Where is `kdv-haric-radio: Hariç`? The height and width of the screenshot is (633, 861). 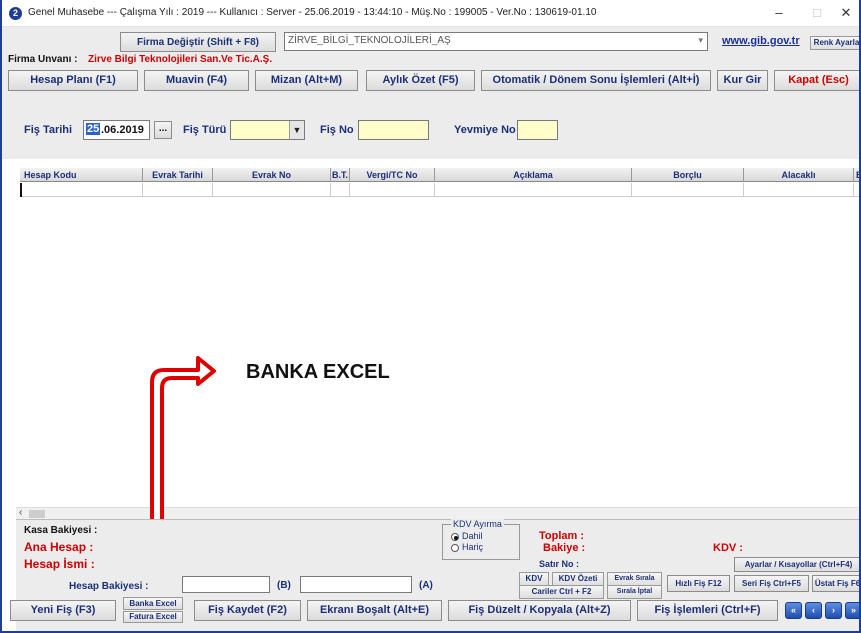
kdv-haric-radio: Hariç is located at coordinates (467, 547).